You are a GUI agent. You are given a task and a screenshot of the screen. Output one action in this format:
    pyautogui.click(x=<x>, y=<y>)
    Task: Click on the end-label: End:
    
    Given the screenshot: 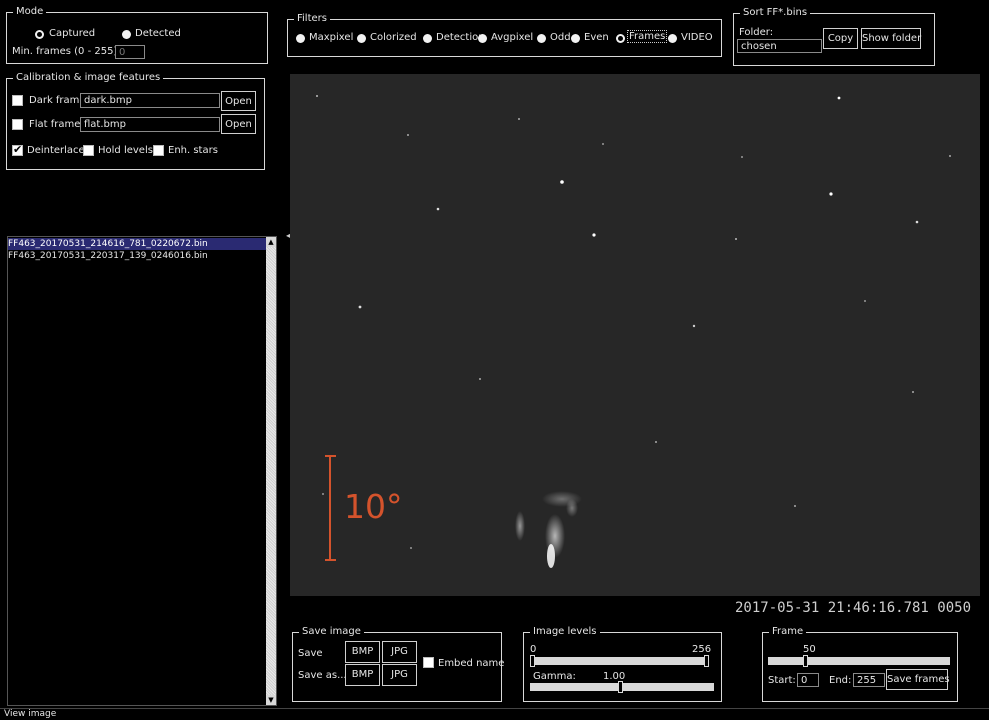 What is the action you would take?
    pyautogui.click(x=840, y=680)
    